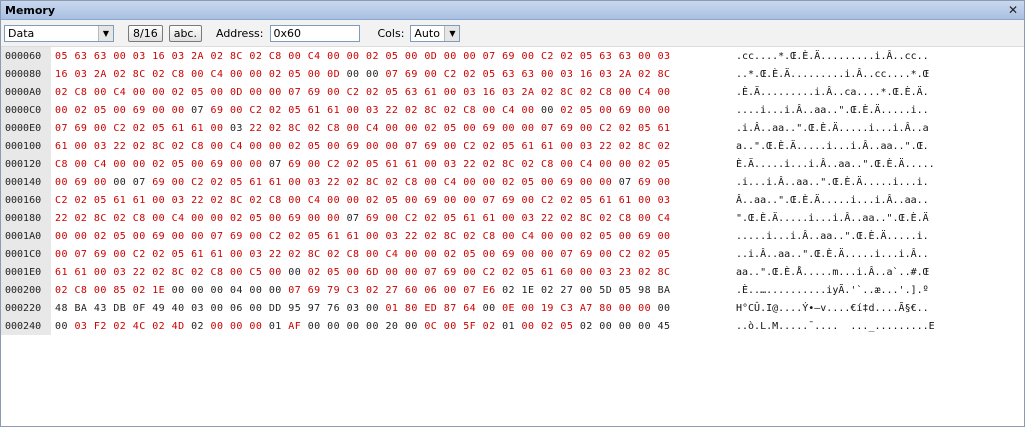 The height and width of the screenshot is (427, 1025). Describe the element at coordinates (100, 74) in the screenshot. I see `byte-cell: 2A` at that location.